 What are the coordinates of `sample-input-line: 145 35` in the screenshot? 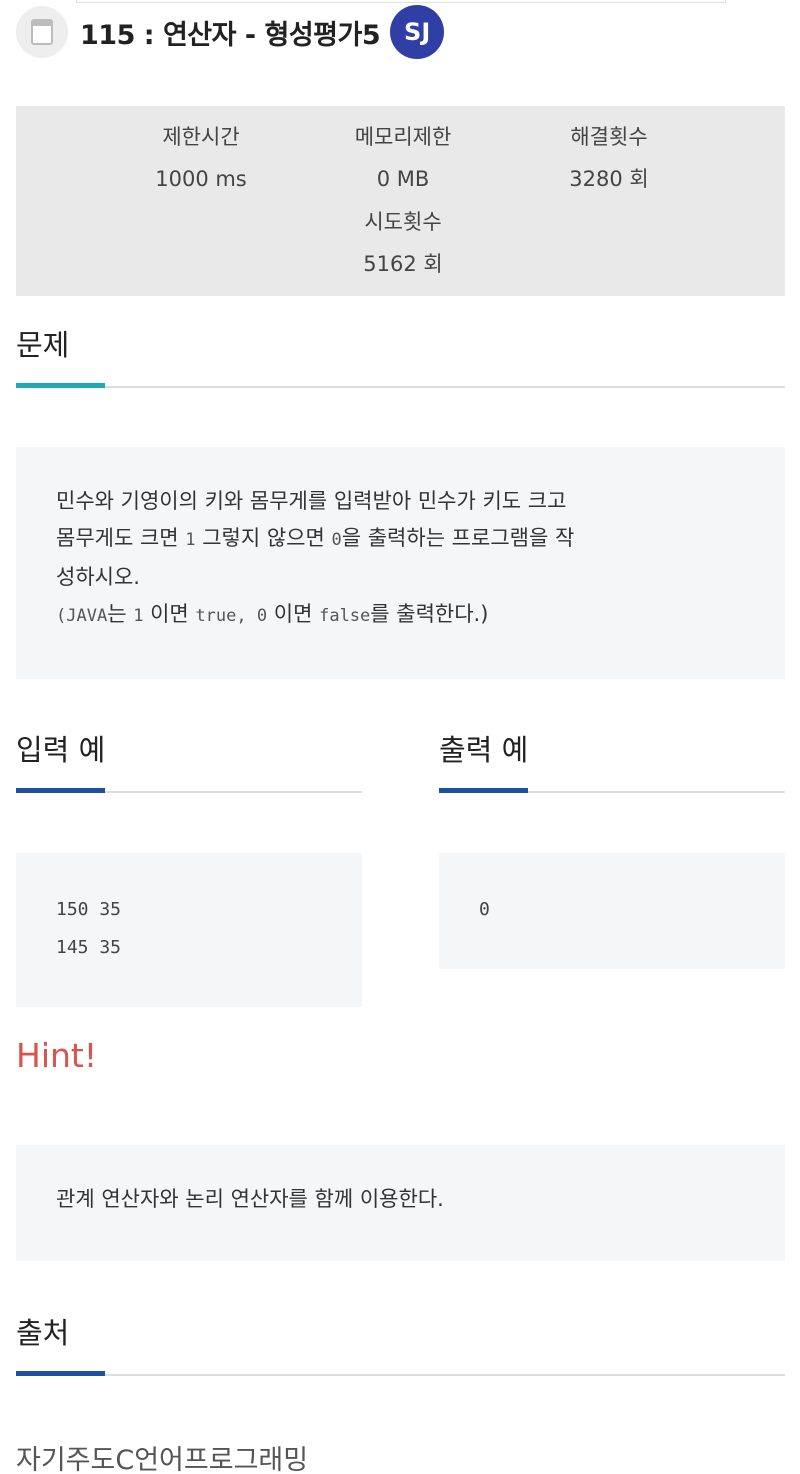 It's located at (89, 947).